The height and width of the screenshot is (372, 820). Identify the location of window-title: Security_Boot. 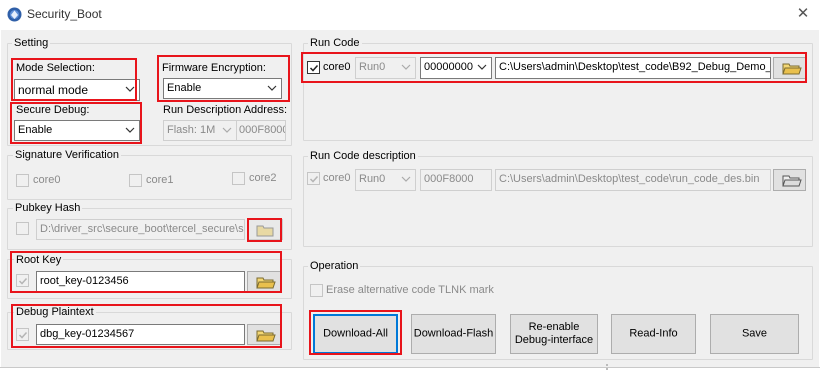
(64, 14).